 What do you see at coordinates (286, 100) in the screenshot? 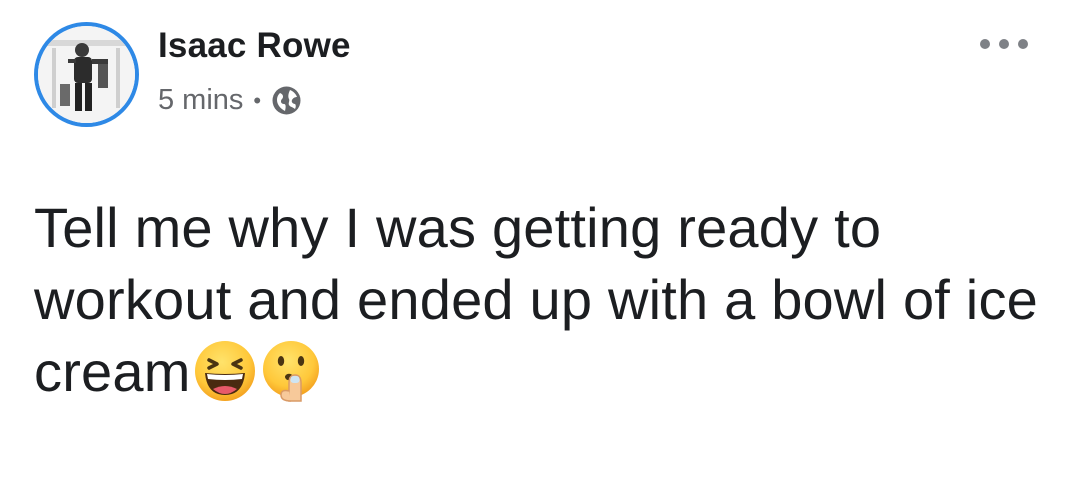
I see `globe-icon` at bounding box center [286, 100].